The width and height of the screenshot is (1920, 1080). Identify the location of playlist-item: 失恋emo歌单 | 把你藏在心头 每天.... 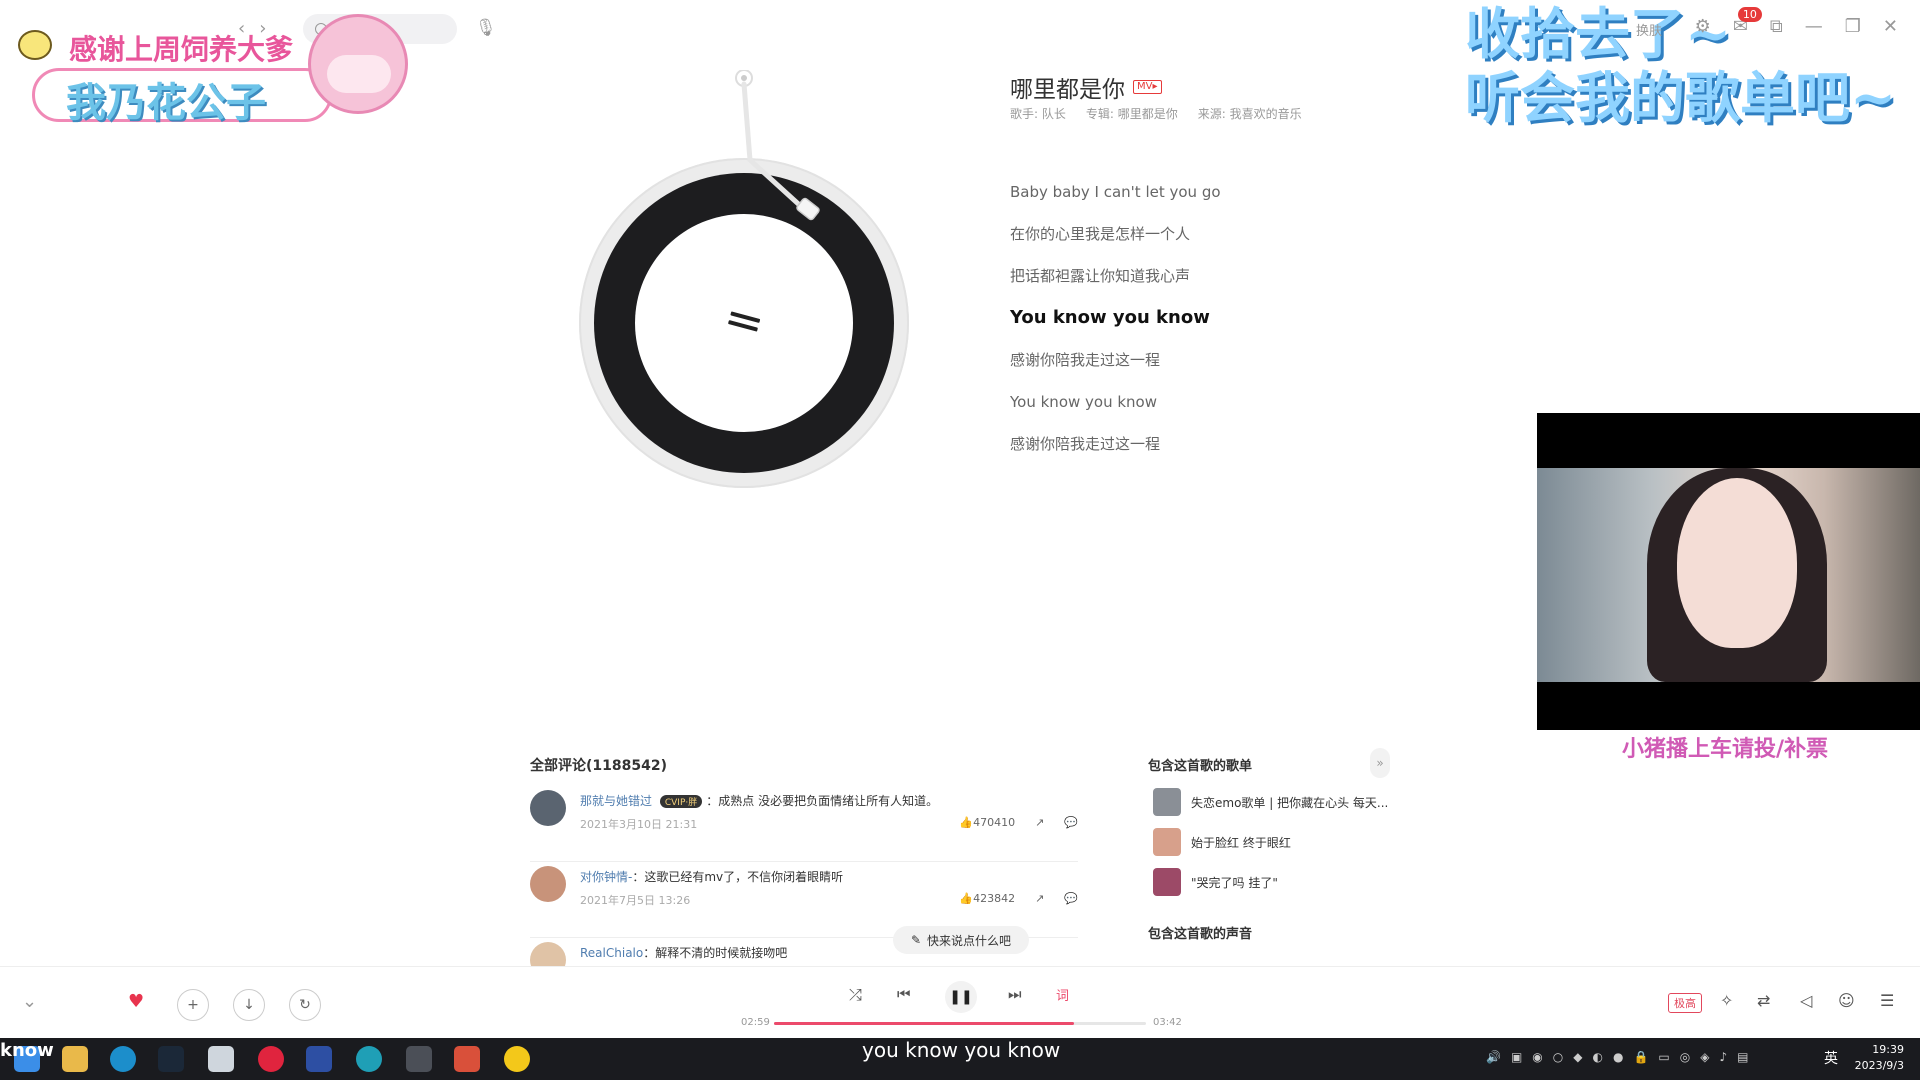
(1270, 802).